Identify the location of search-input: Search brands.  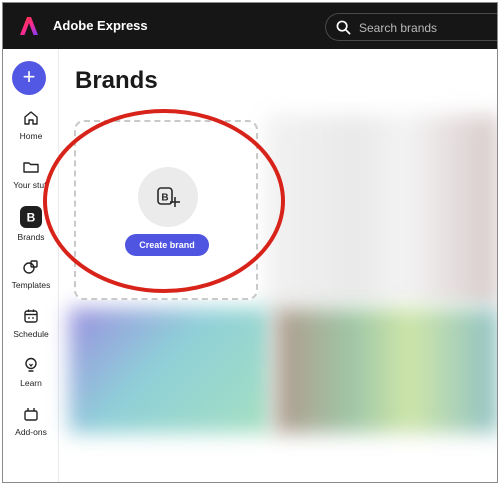
(411, 27).